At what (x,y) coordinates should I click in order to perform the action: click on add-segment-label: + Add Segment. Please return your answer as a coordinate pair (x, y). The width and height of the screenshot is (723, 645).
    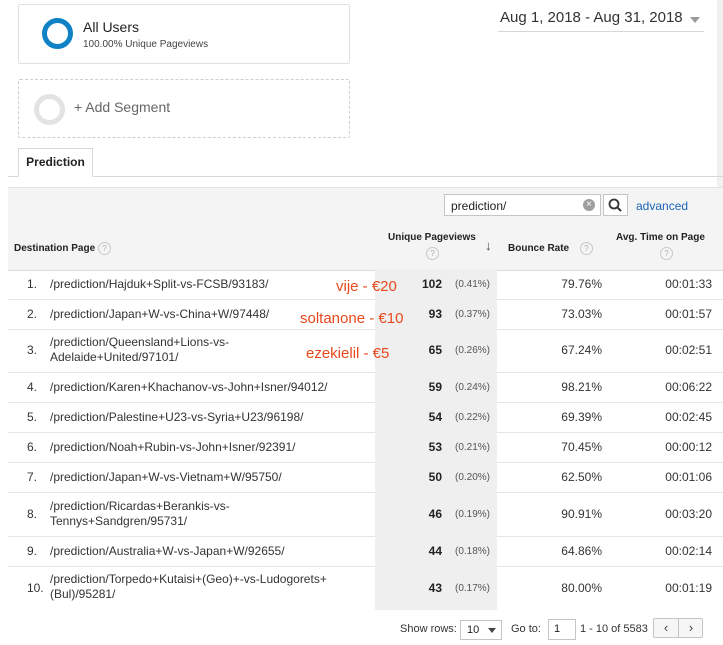
    Looking at the image, I should click on (122, 107).